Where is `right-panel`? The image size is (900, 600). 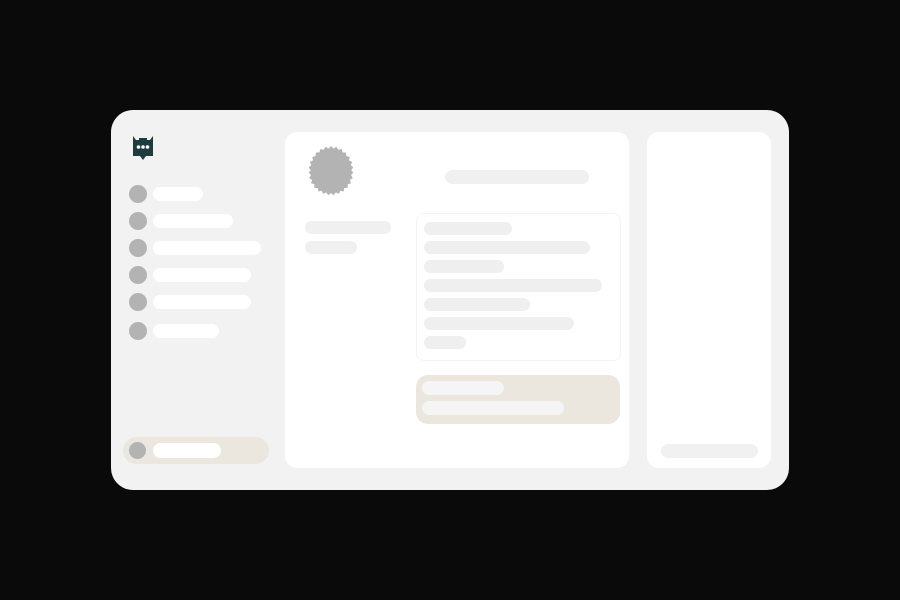 right-panel is located at coordinates (709, 300).